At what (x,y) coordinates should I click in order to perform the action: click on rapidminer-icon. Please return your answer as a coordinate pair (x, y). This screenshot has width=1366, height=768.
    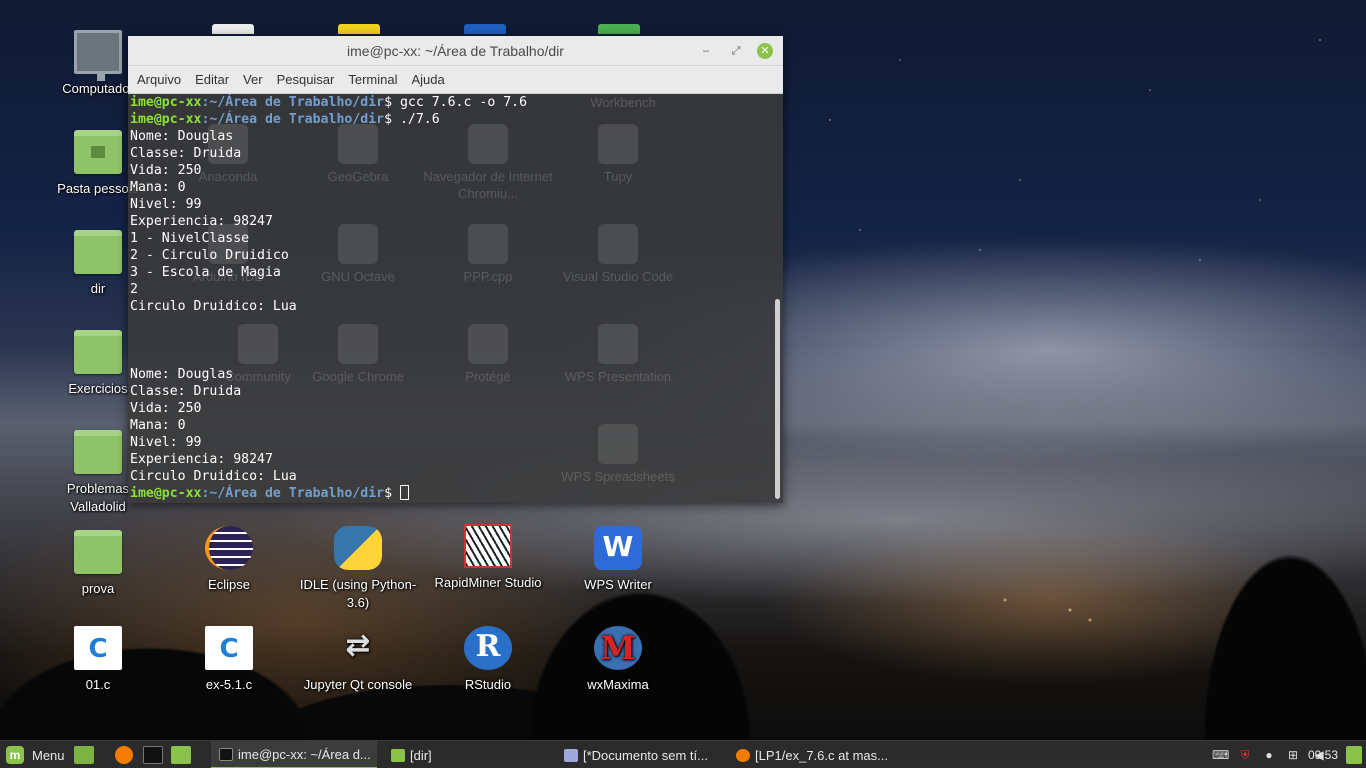
    Looking at the image, I should click on (488, 546).